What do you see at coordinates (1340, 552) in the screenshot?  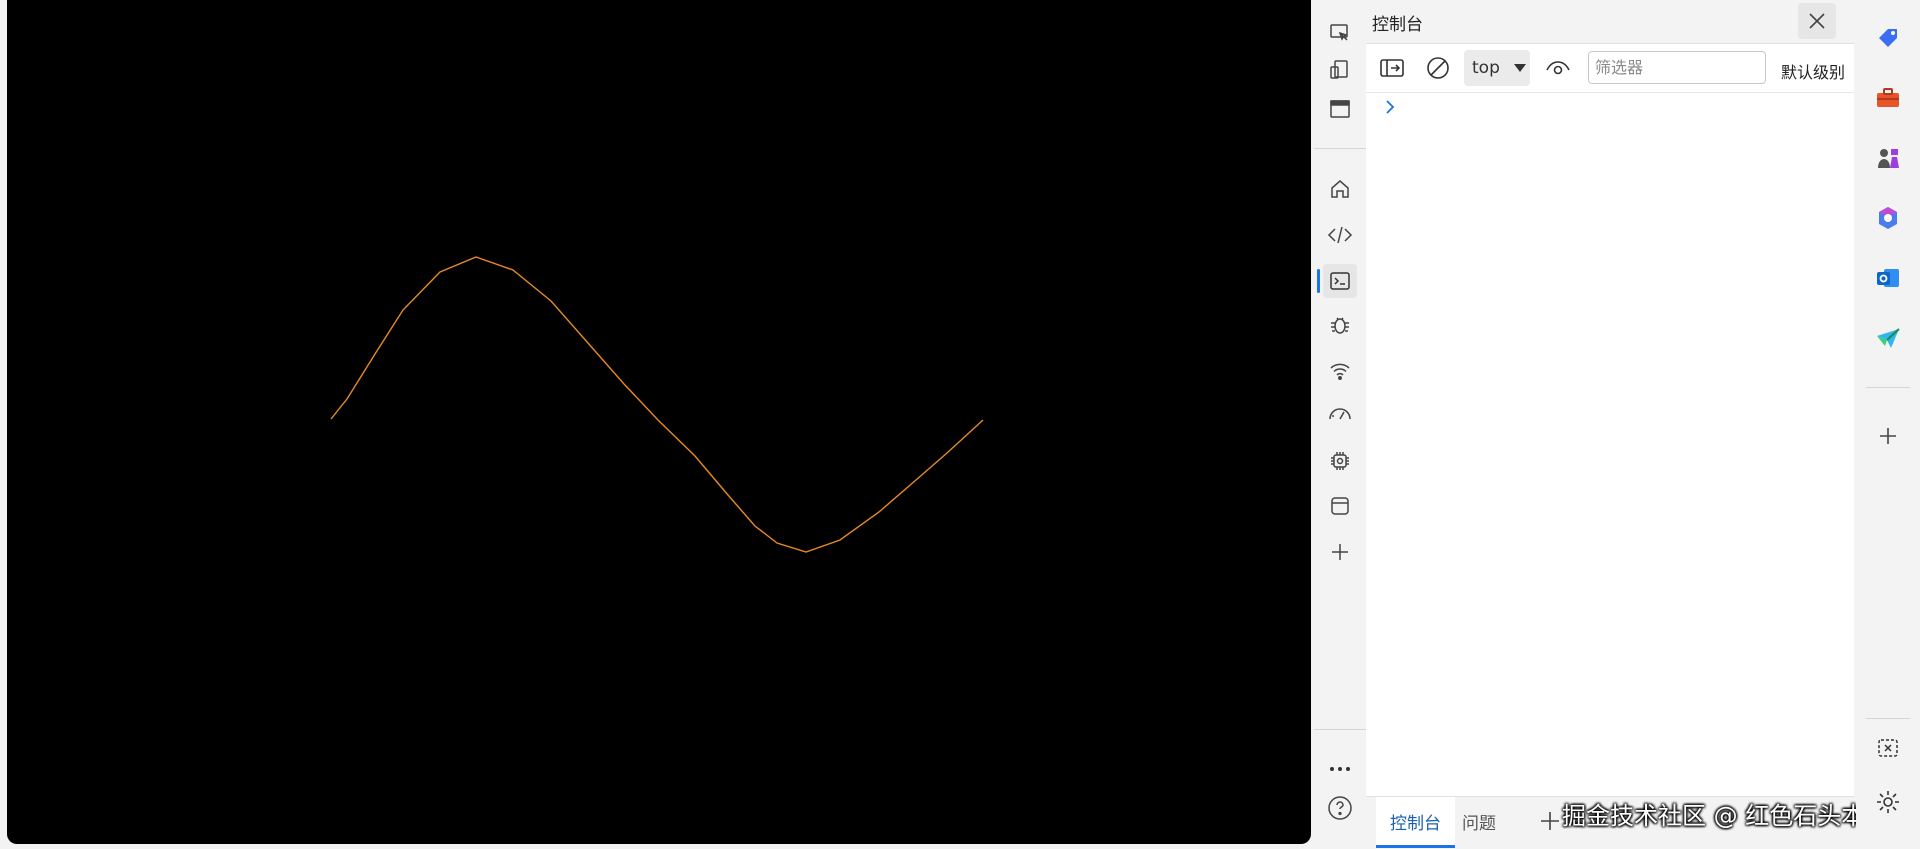 I see `add-tool-icon` at bounding box center [1340, 552].